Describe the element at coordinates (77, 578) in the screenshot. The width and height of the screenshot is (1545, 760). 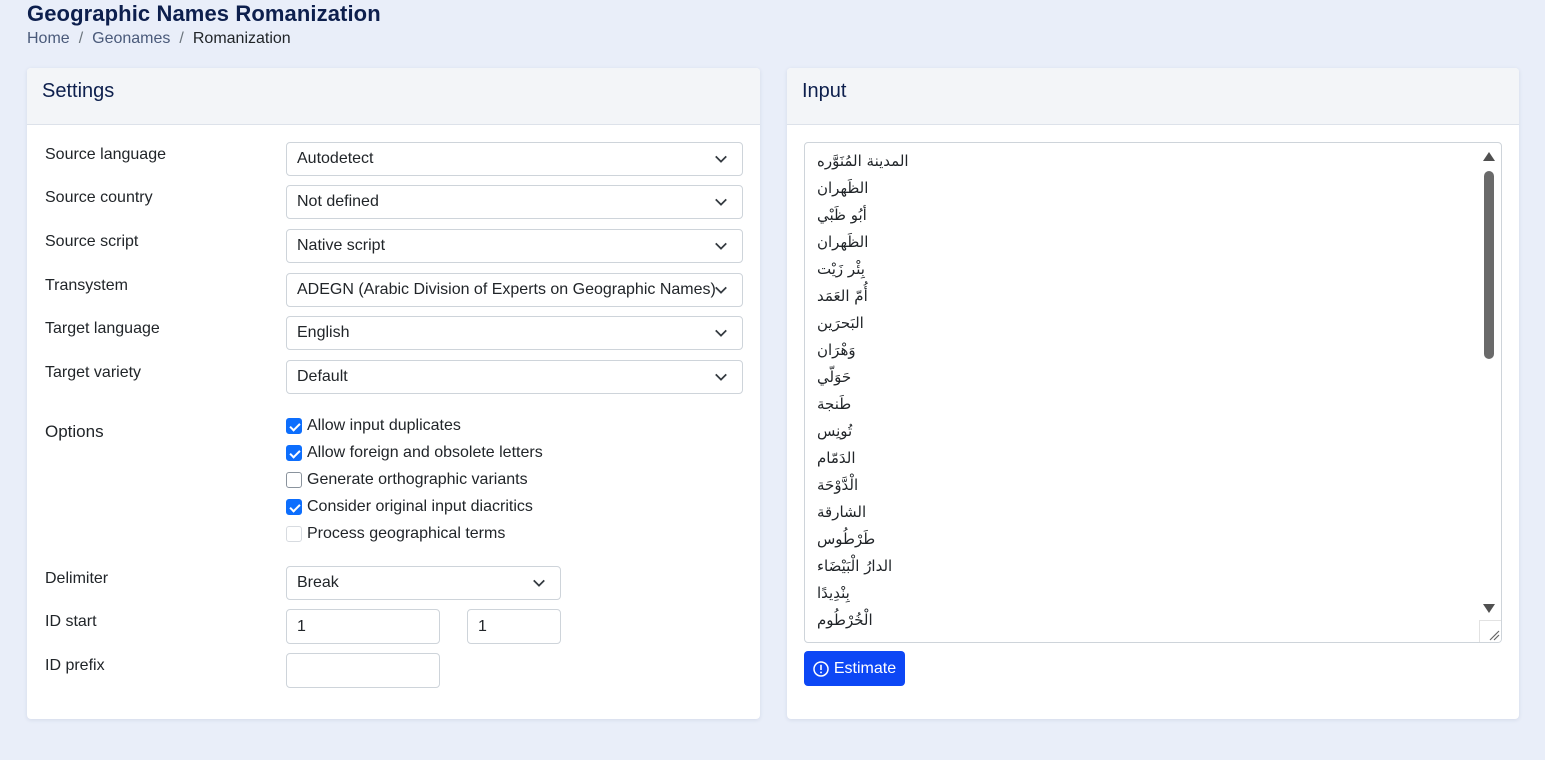
I see `delimiter-label: Delimiter` at that location.